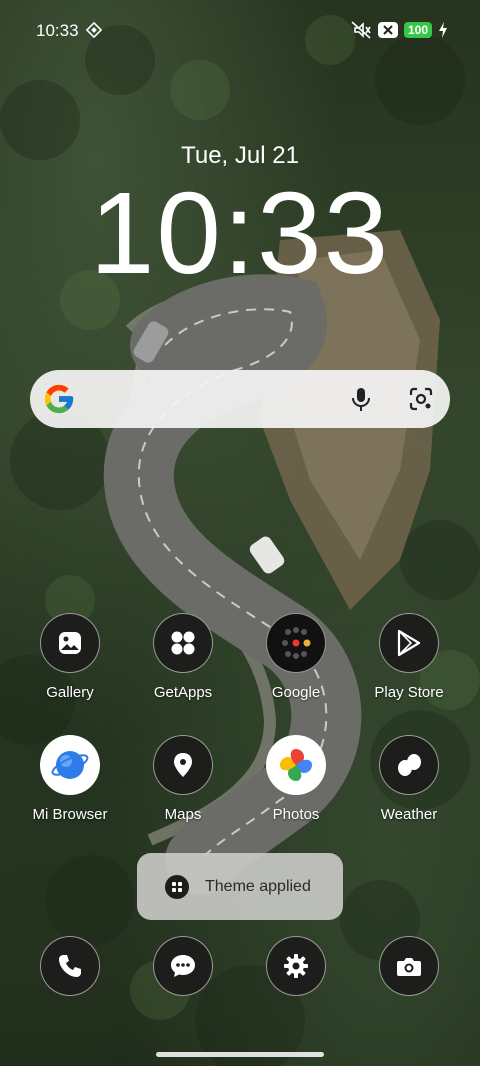  What do you see at coordinates (296, 692) in the screenshot?
I see `app-label: Google` at bounding box center [296, 692].